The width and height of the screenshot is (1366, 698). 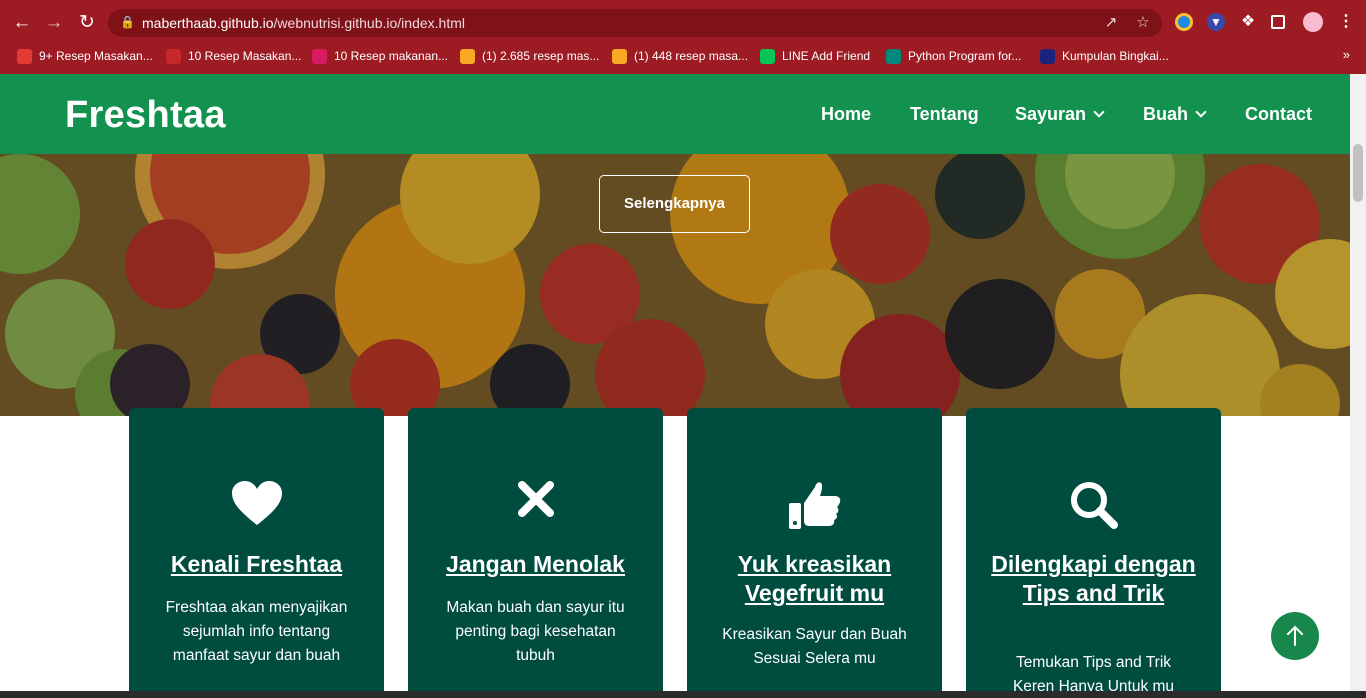 I want to click on card-title: Yuk kreasikan Vegefruit mu, so click(x=814, y=579).